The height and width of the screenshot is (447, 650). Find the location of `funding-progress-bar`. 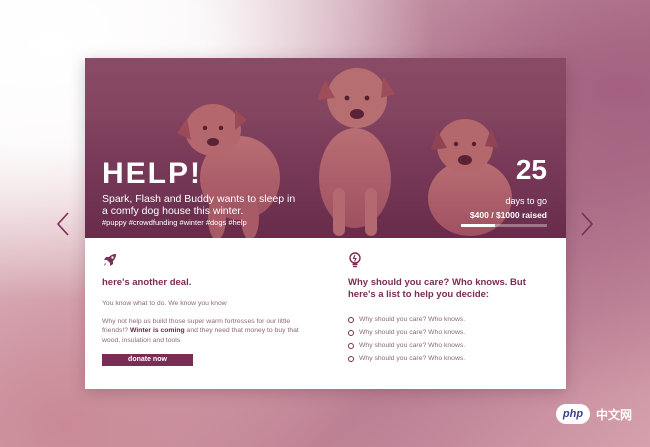

funding-progress-bar is located at coordinates (504, 225).